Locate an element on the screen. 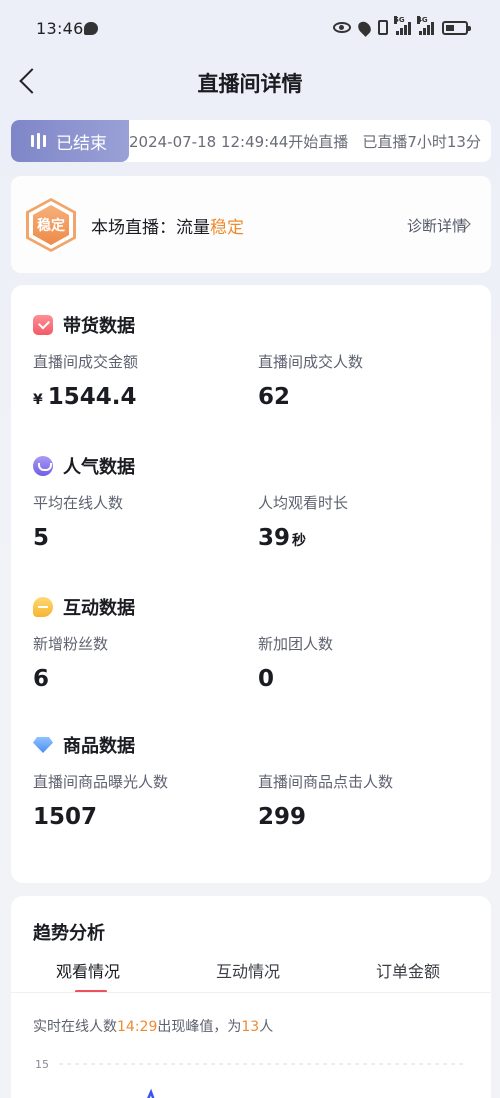 This screenshot has width=500, height=1098. series-line is located at coordinates (151, 1093).